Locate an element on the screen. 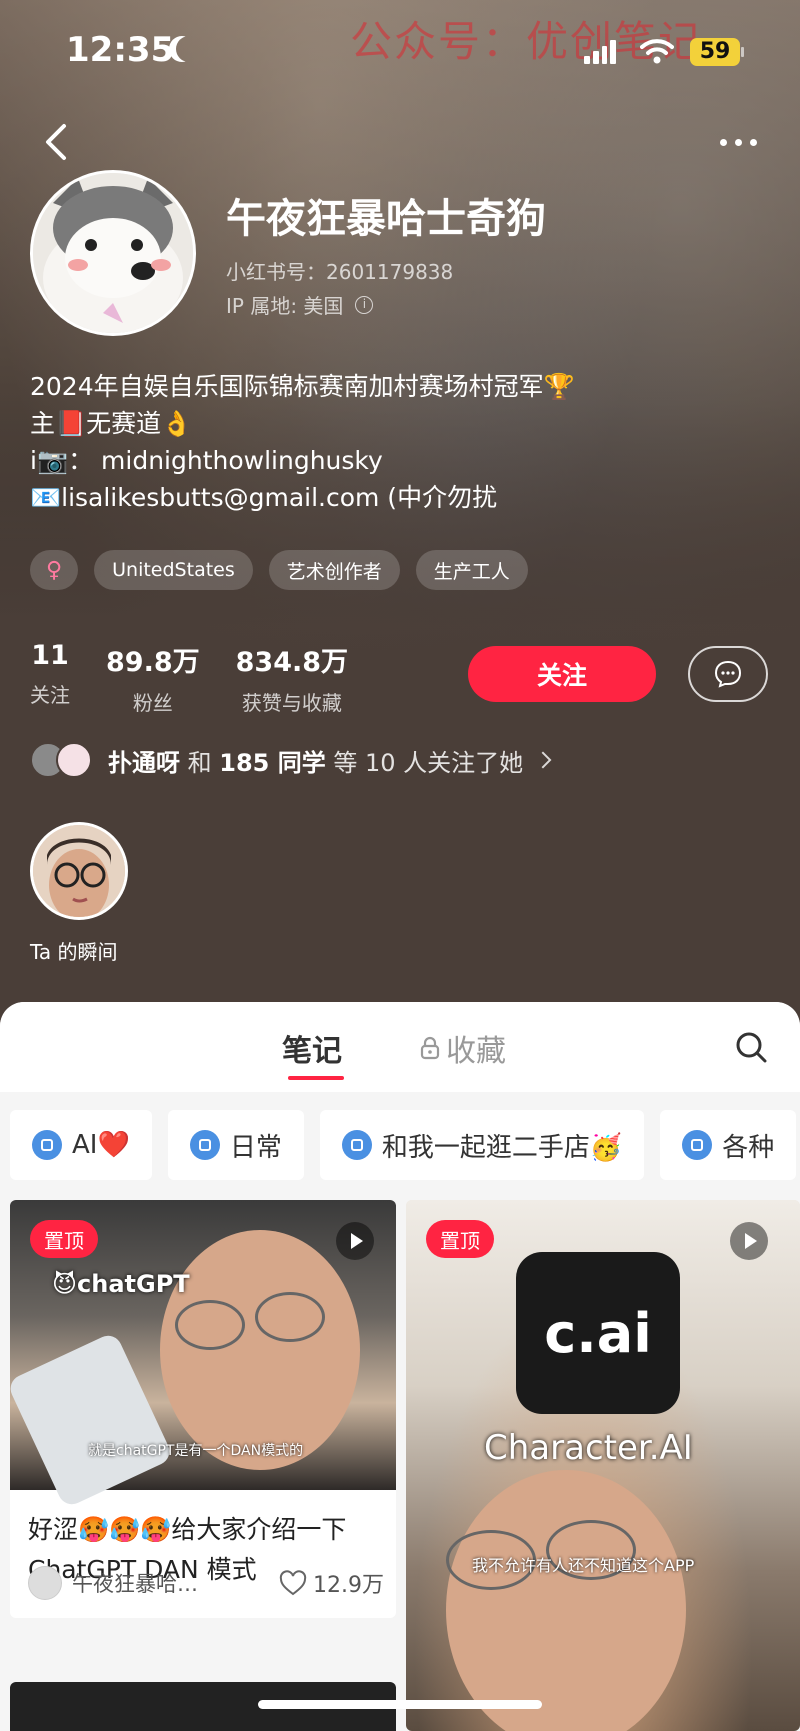 The height and width of the screenshot is (1731, 800). profile-avatar is located at coordinates (113, 253).